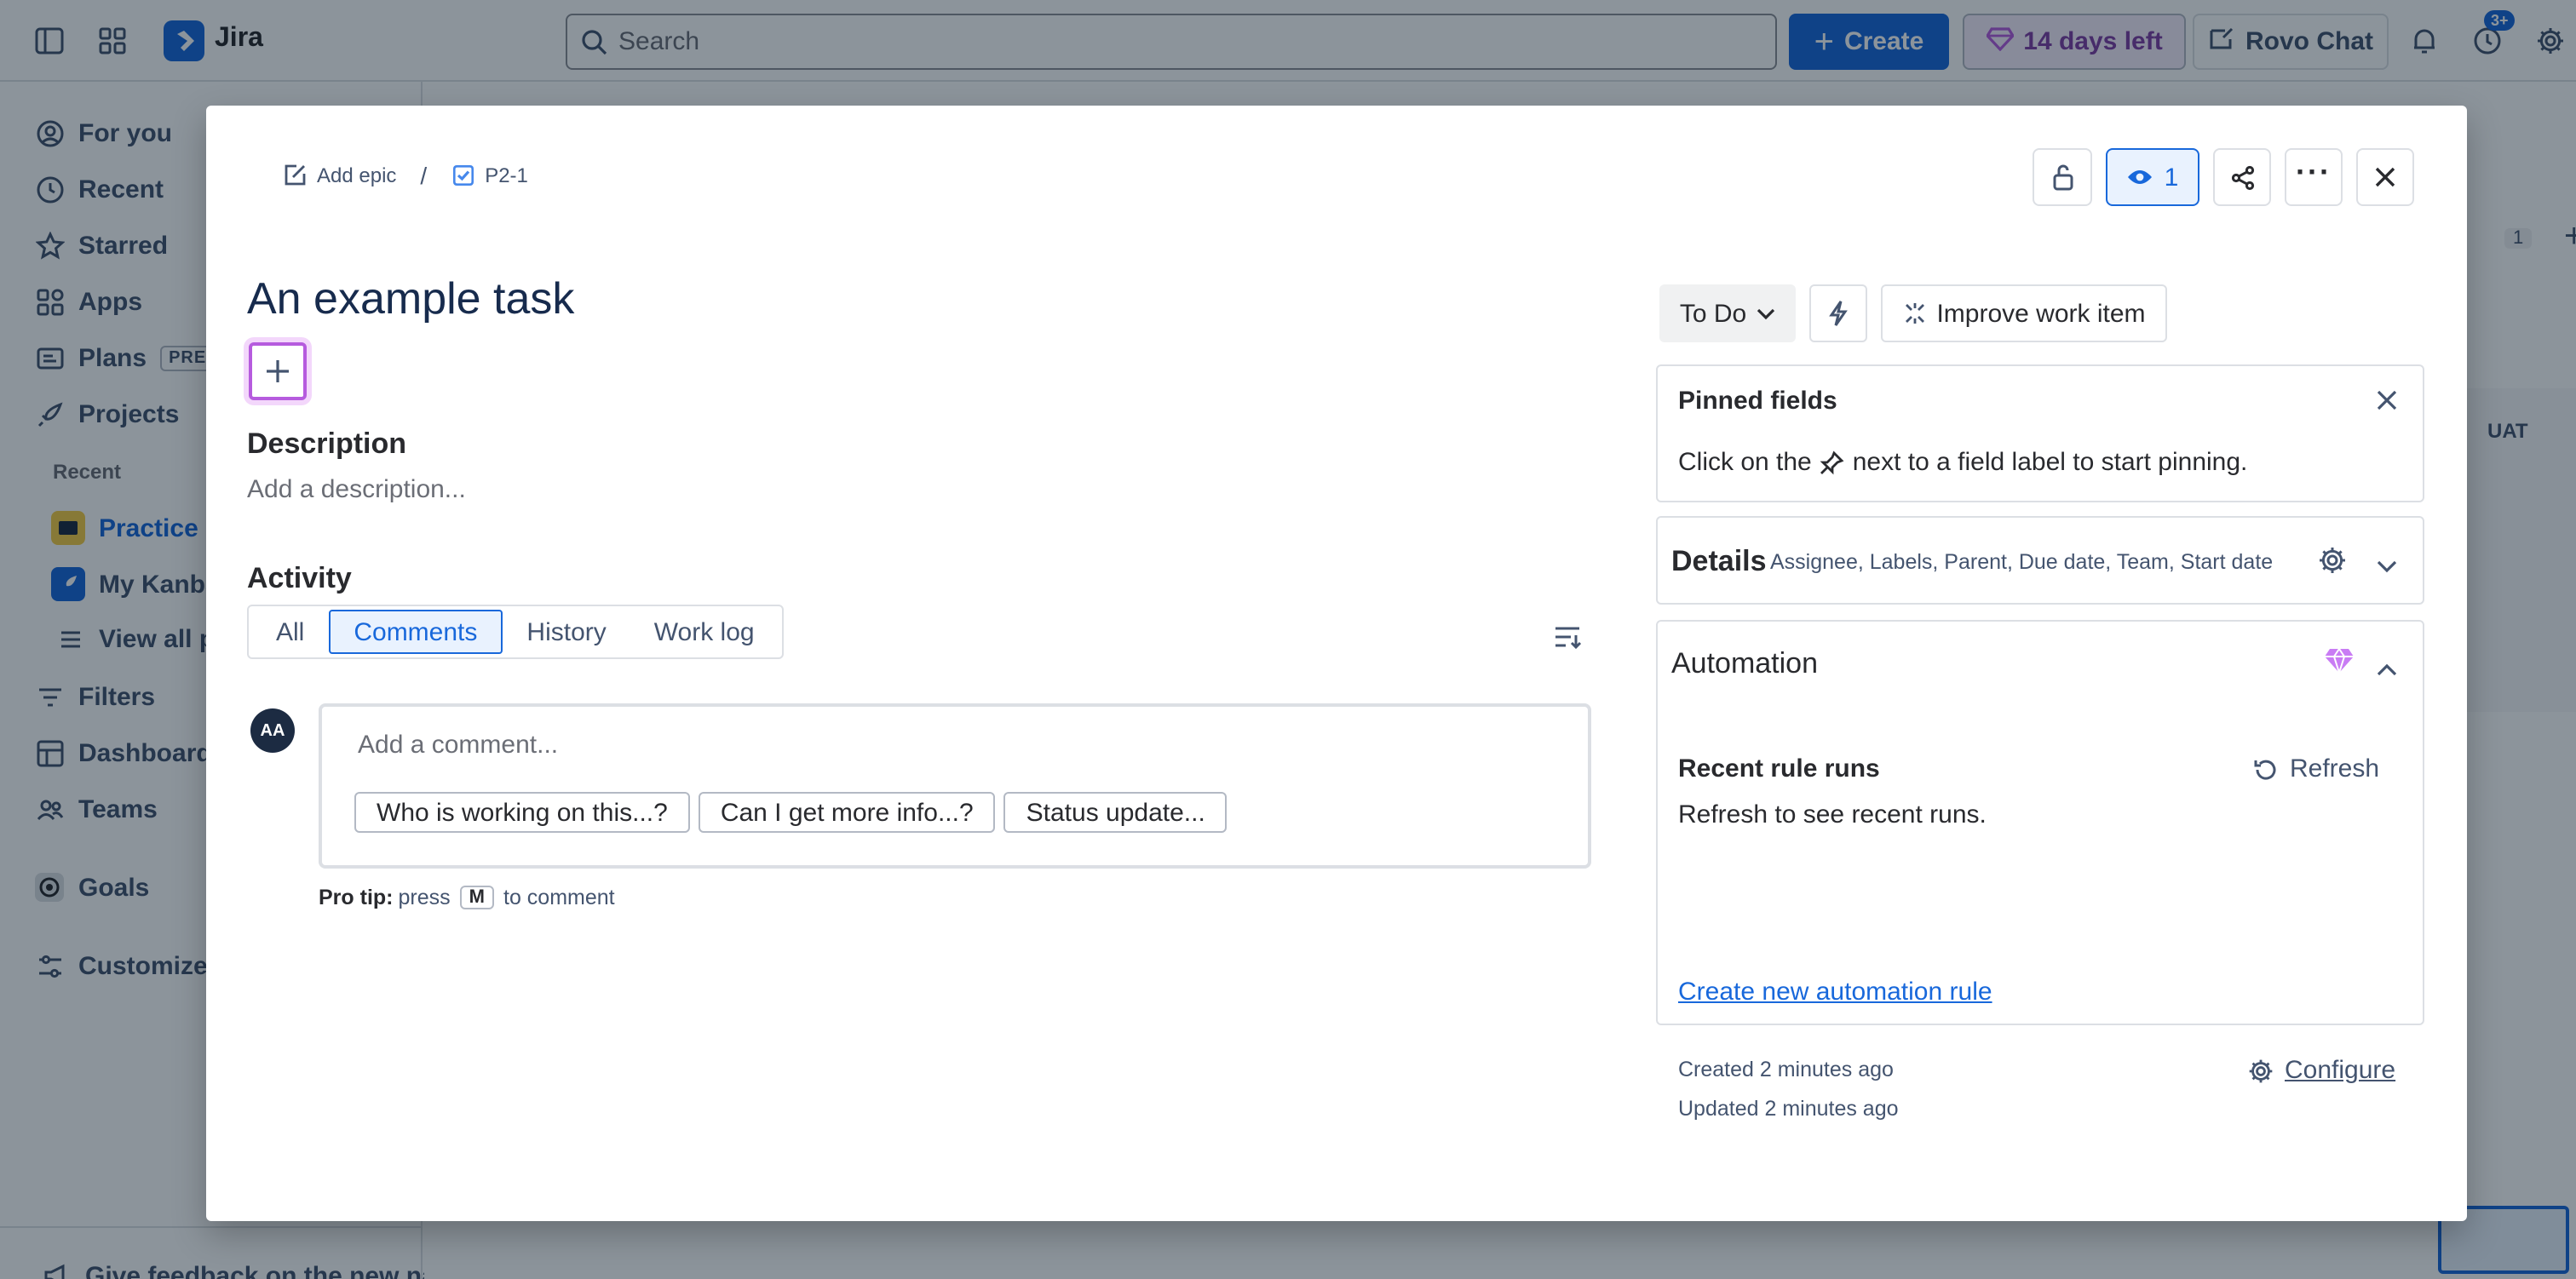 This screenshot has width=2576, height=1279. I want to click on share-icon, so click(2242, 177).